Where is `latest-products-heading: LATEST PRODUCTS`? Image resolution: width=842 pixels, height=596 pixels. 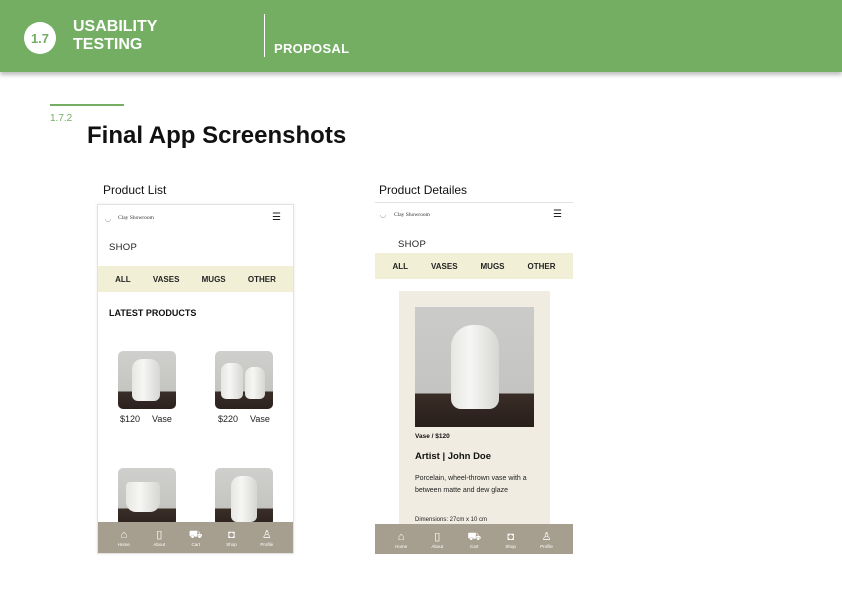 latest-products-heading: LATEST PRODUCTS is located at coordinates (153, 313).